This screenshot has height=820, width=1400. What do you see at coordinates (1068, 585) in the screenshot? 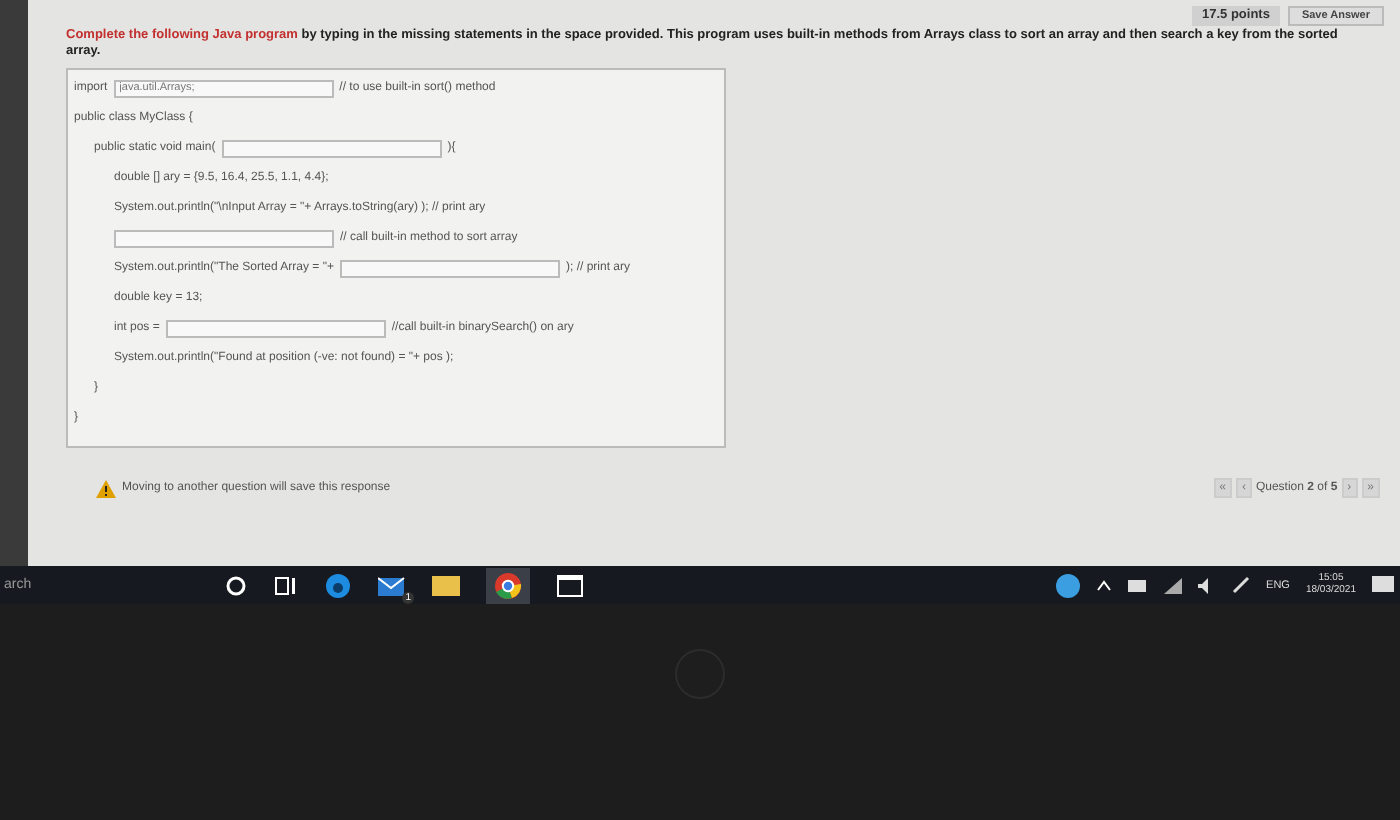
I see `help-icon` at bounding box center [1068, 585].